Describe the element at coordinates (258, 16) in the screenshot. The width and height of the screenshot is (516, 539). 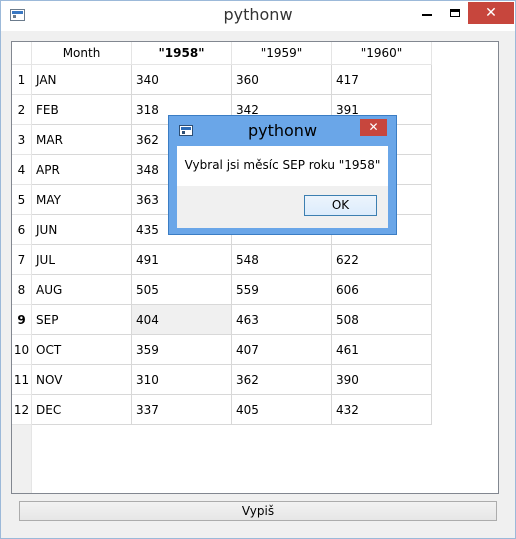
I see `title-bar: pythonw ✕` at that location.